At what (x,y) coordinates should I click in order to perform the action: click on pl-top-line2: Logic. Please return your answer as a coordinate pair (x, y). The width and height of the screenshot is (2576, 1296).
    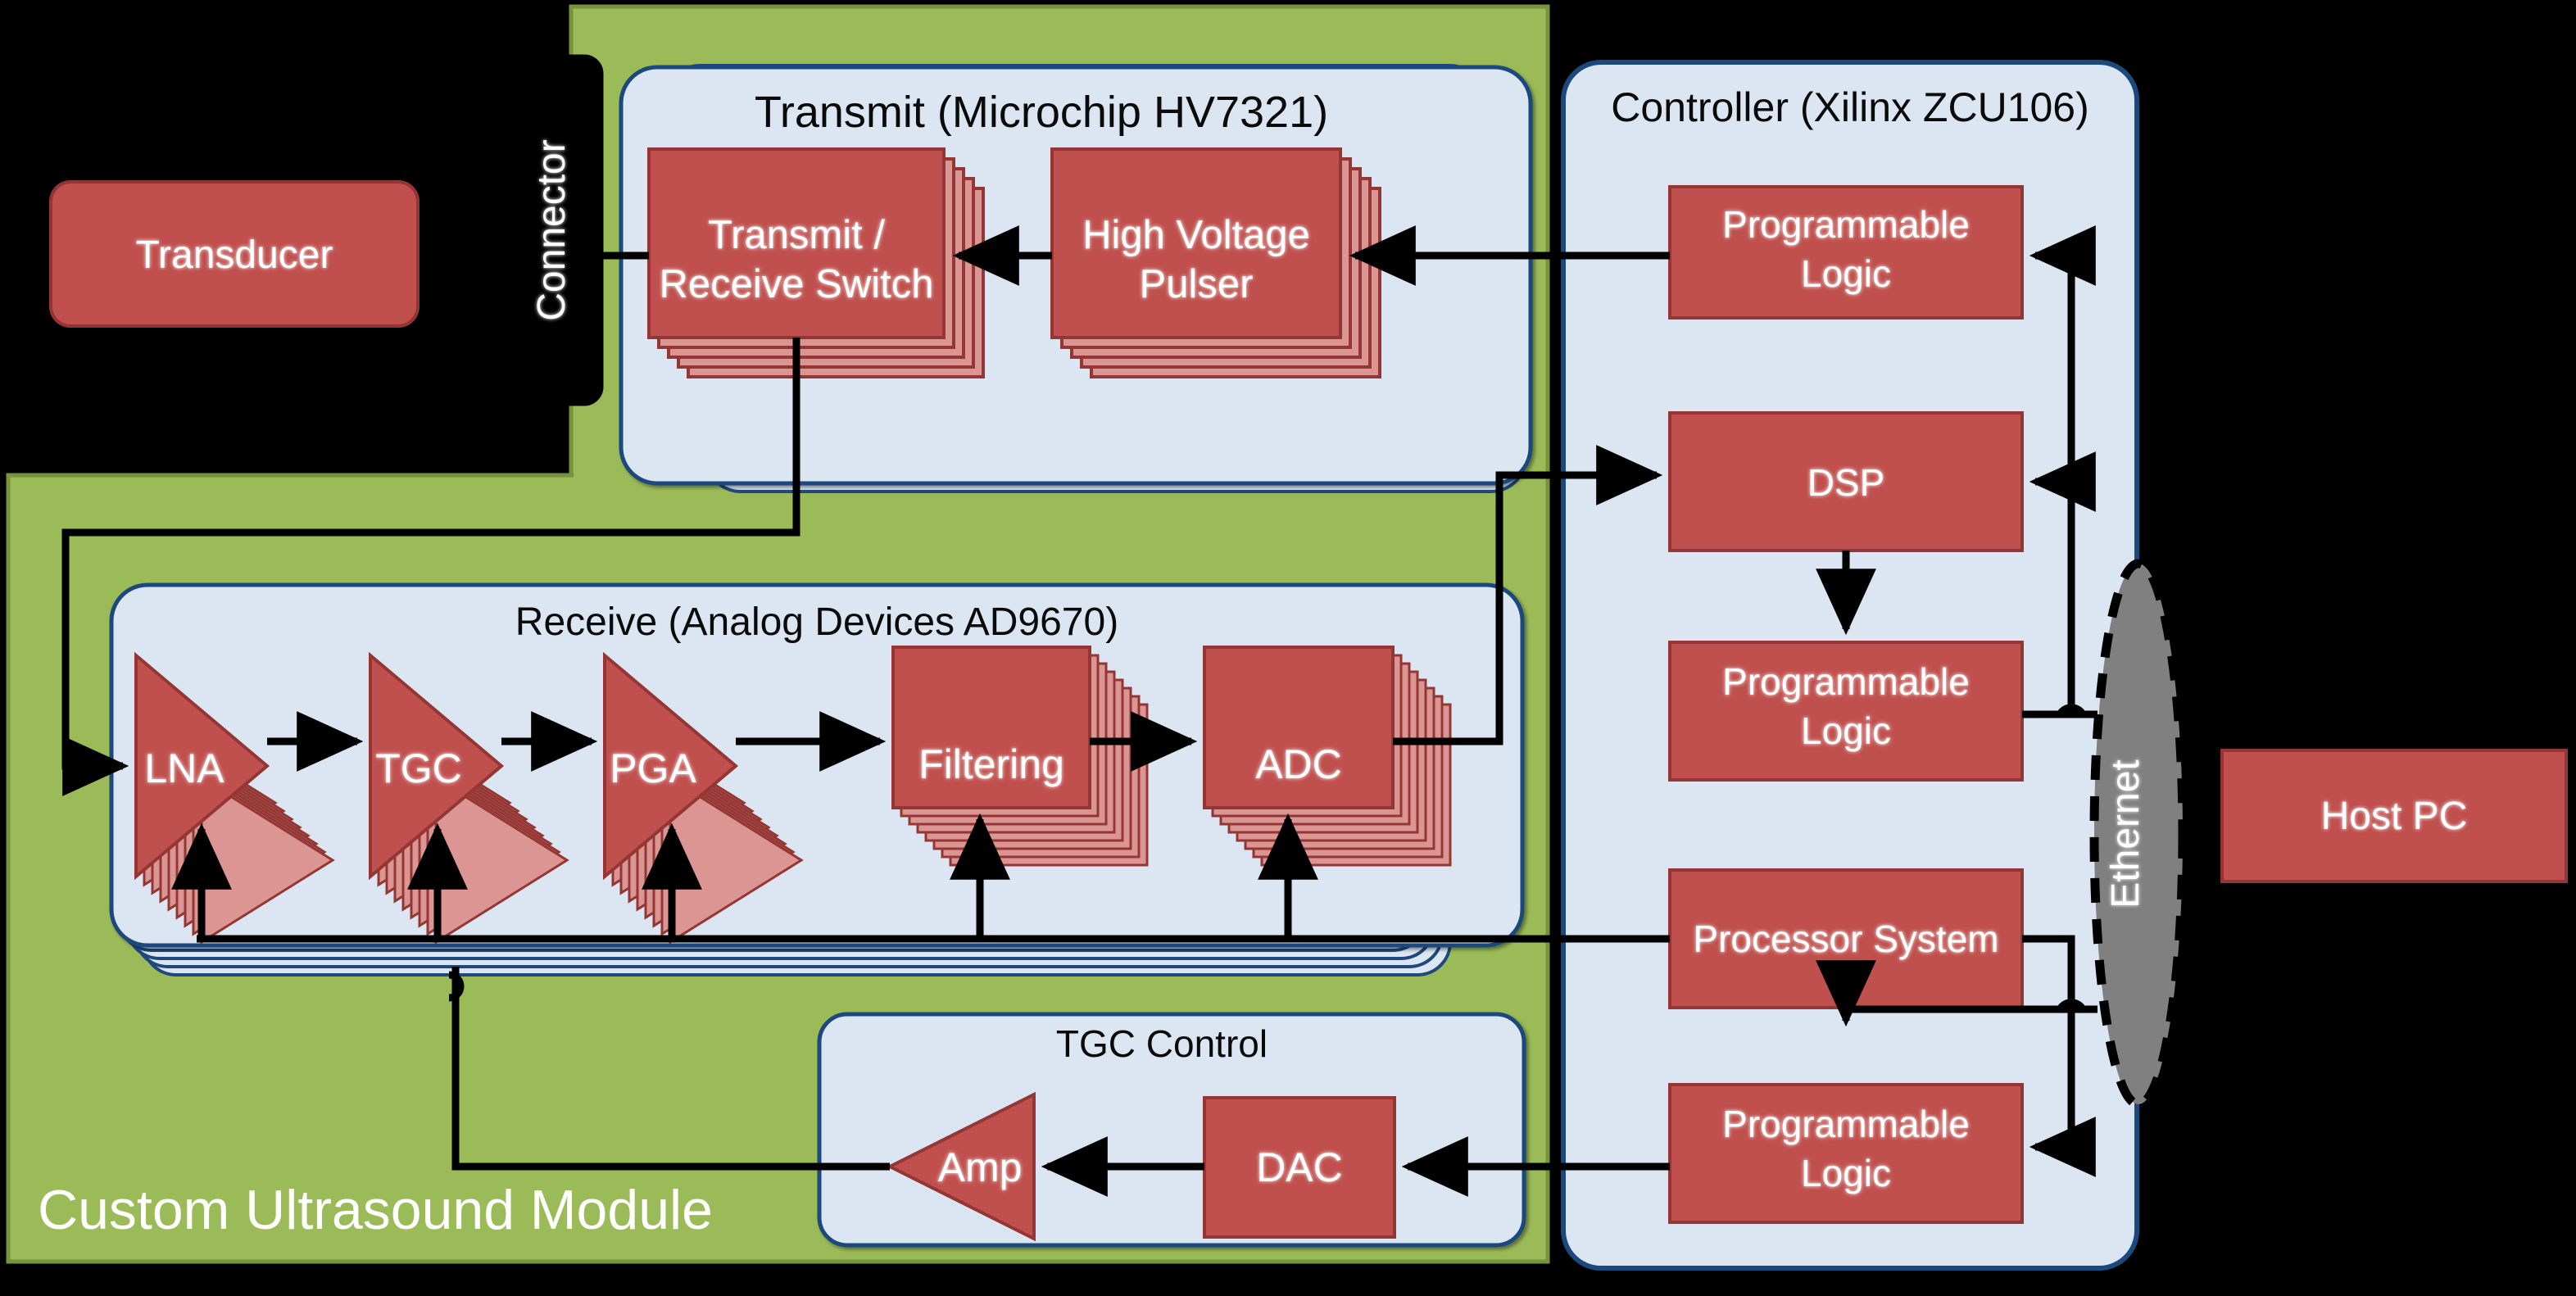
    Looking at the image, I should click on (1846, 273).